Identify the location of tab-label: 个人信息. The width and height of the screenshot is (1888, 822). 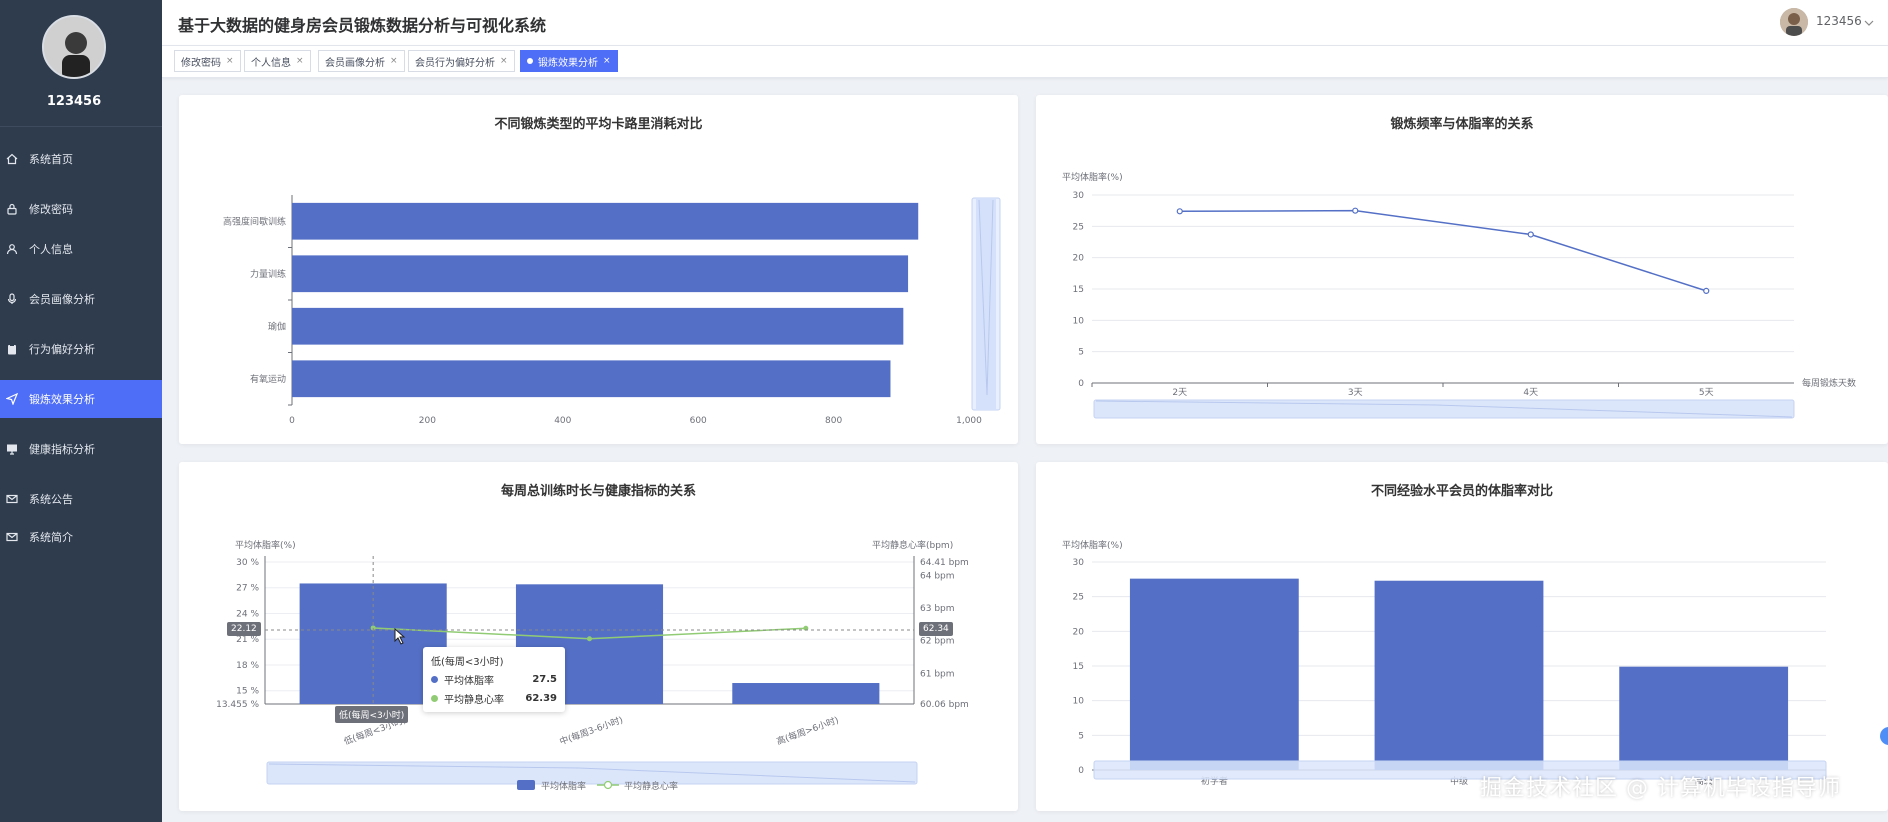
(271, 63).